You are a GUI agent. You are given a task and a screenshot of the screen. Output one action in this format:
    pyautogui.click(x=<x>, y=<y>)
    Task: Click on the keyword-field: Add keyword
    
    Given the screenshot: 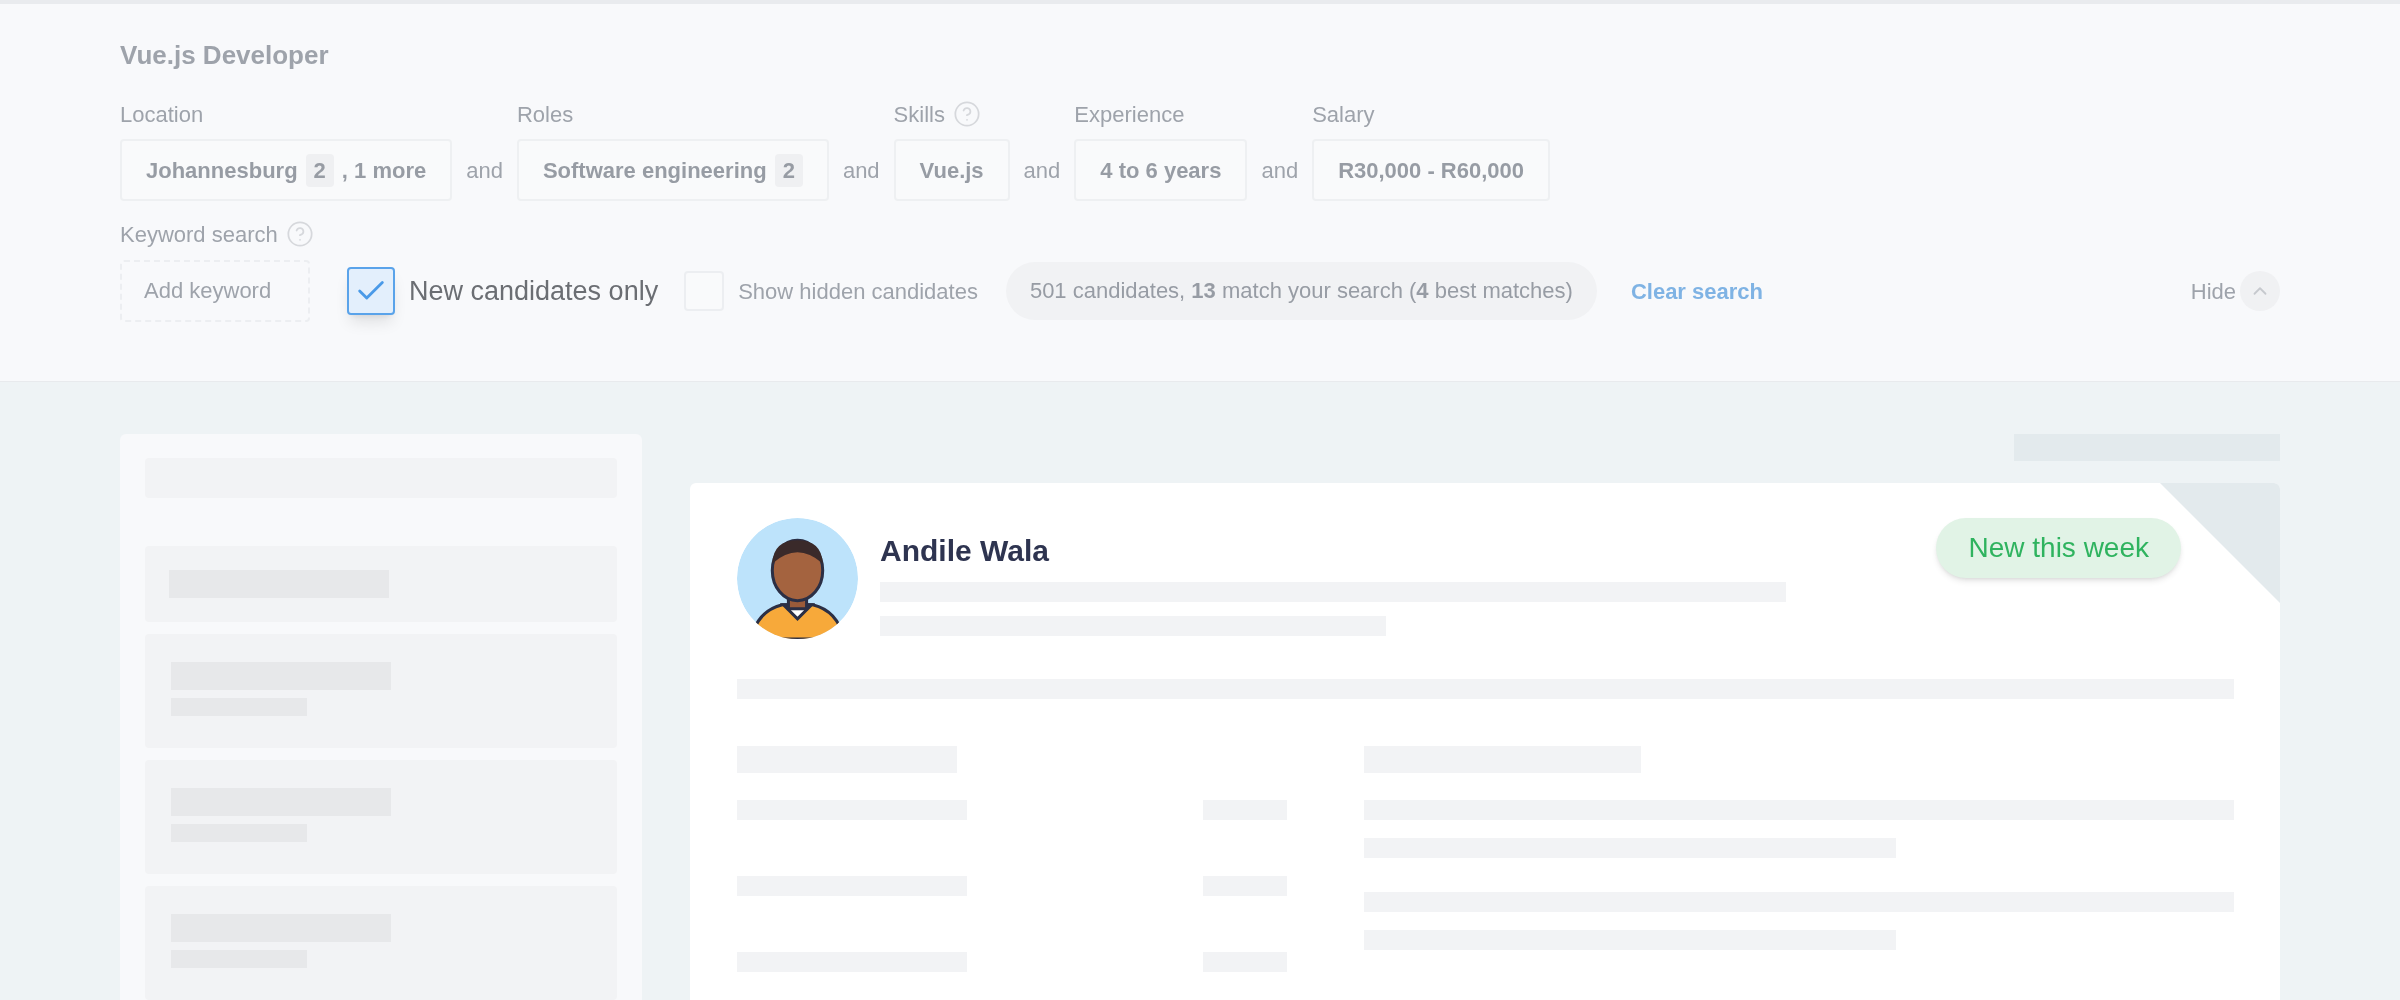 What is the action you would take?
    pyautogui.click(x=215, y=291)
    